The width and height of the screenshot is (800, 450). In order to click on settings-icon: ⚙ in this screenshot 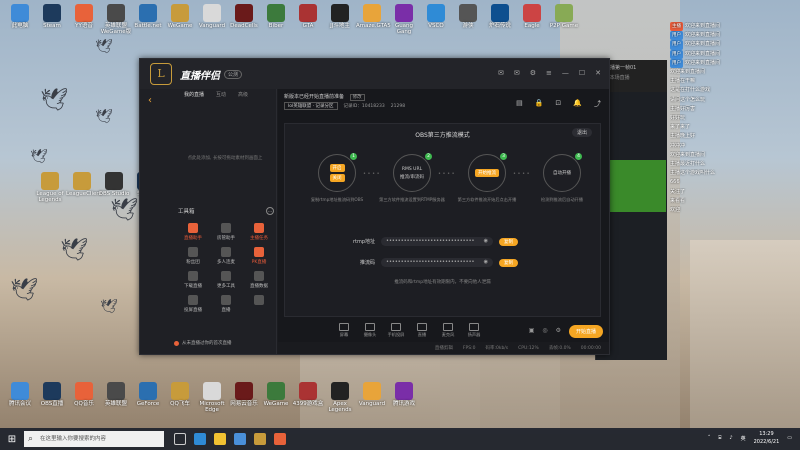, I will do `click(533, 73)`.